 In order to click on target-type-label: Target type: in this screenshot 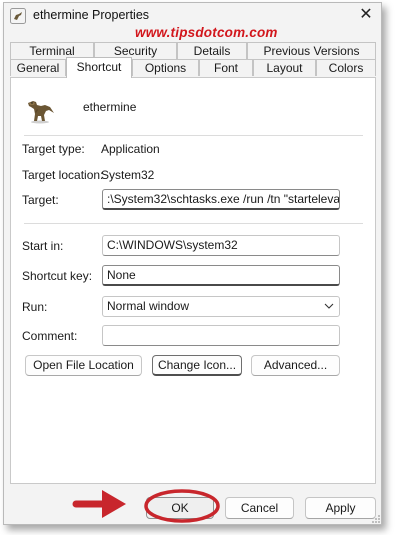, I will do `click(53, 149)`.